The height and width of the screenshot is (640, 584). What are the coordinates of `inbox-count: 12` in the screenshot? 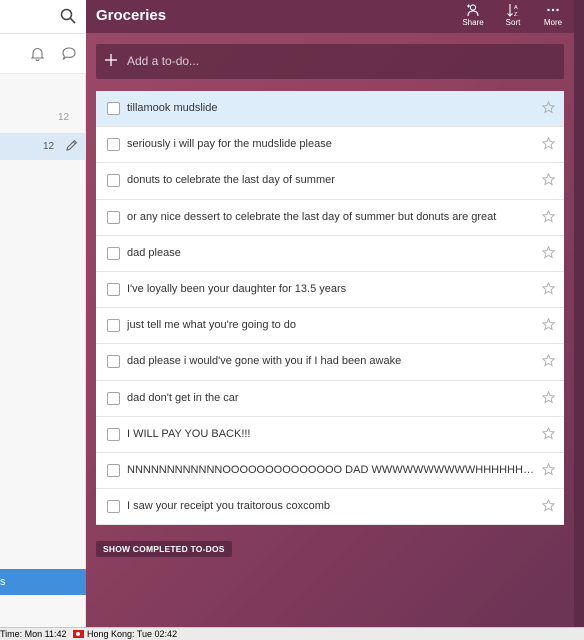 It's located at (64, 117).